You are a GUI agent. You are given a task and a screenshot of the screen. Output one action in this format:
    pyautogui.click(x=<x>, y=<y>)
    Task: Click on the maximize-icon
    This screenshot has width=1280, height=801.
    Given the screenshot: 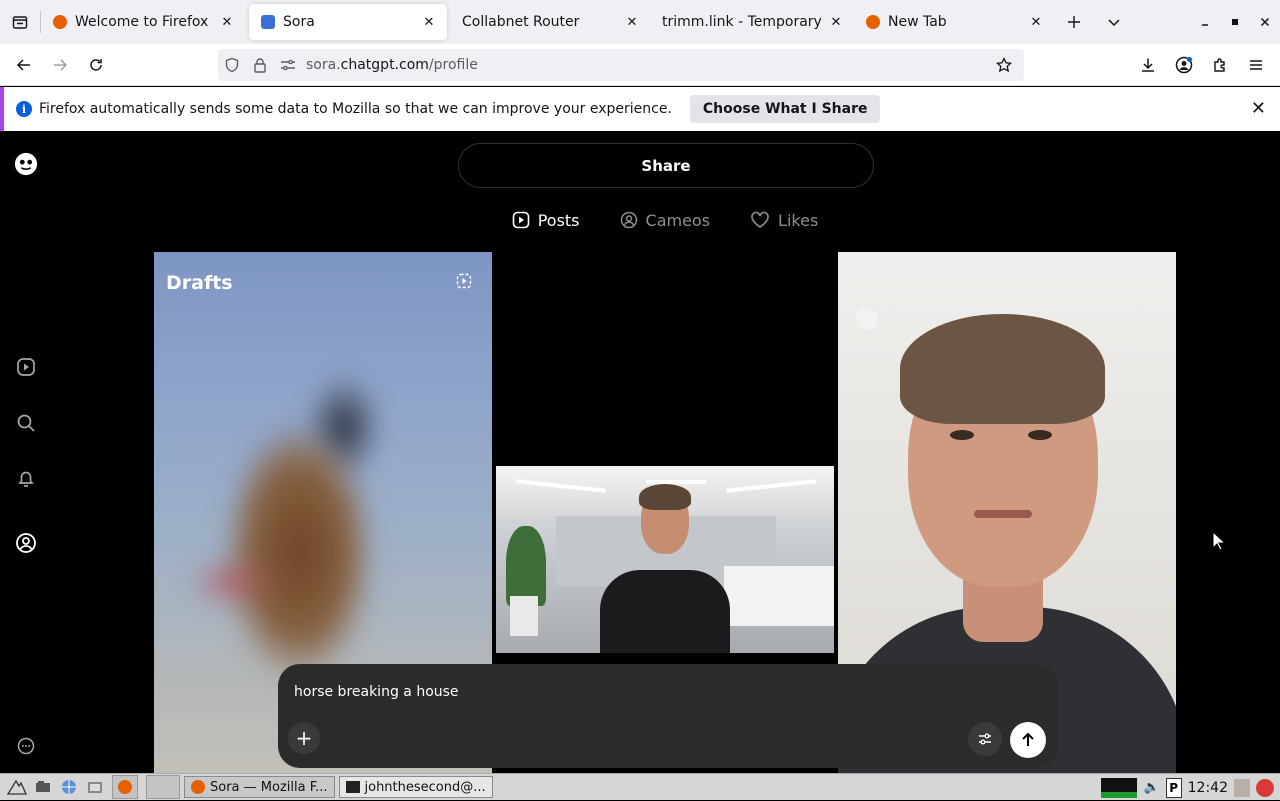 What is the action you would take?
    pyautogui.click(x=1235, y=22)
    